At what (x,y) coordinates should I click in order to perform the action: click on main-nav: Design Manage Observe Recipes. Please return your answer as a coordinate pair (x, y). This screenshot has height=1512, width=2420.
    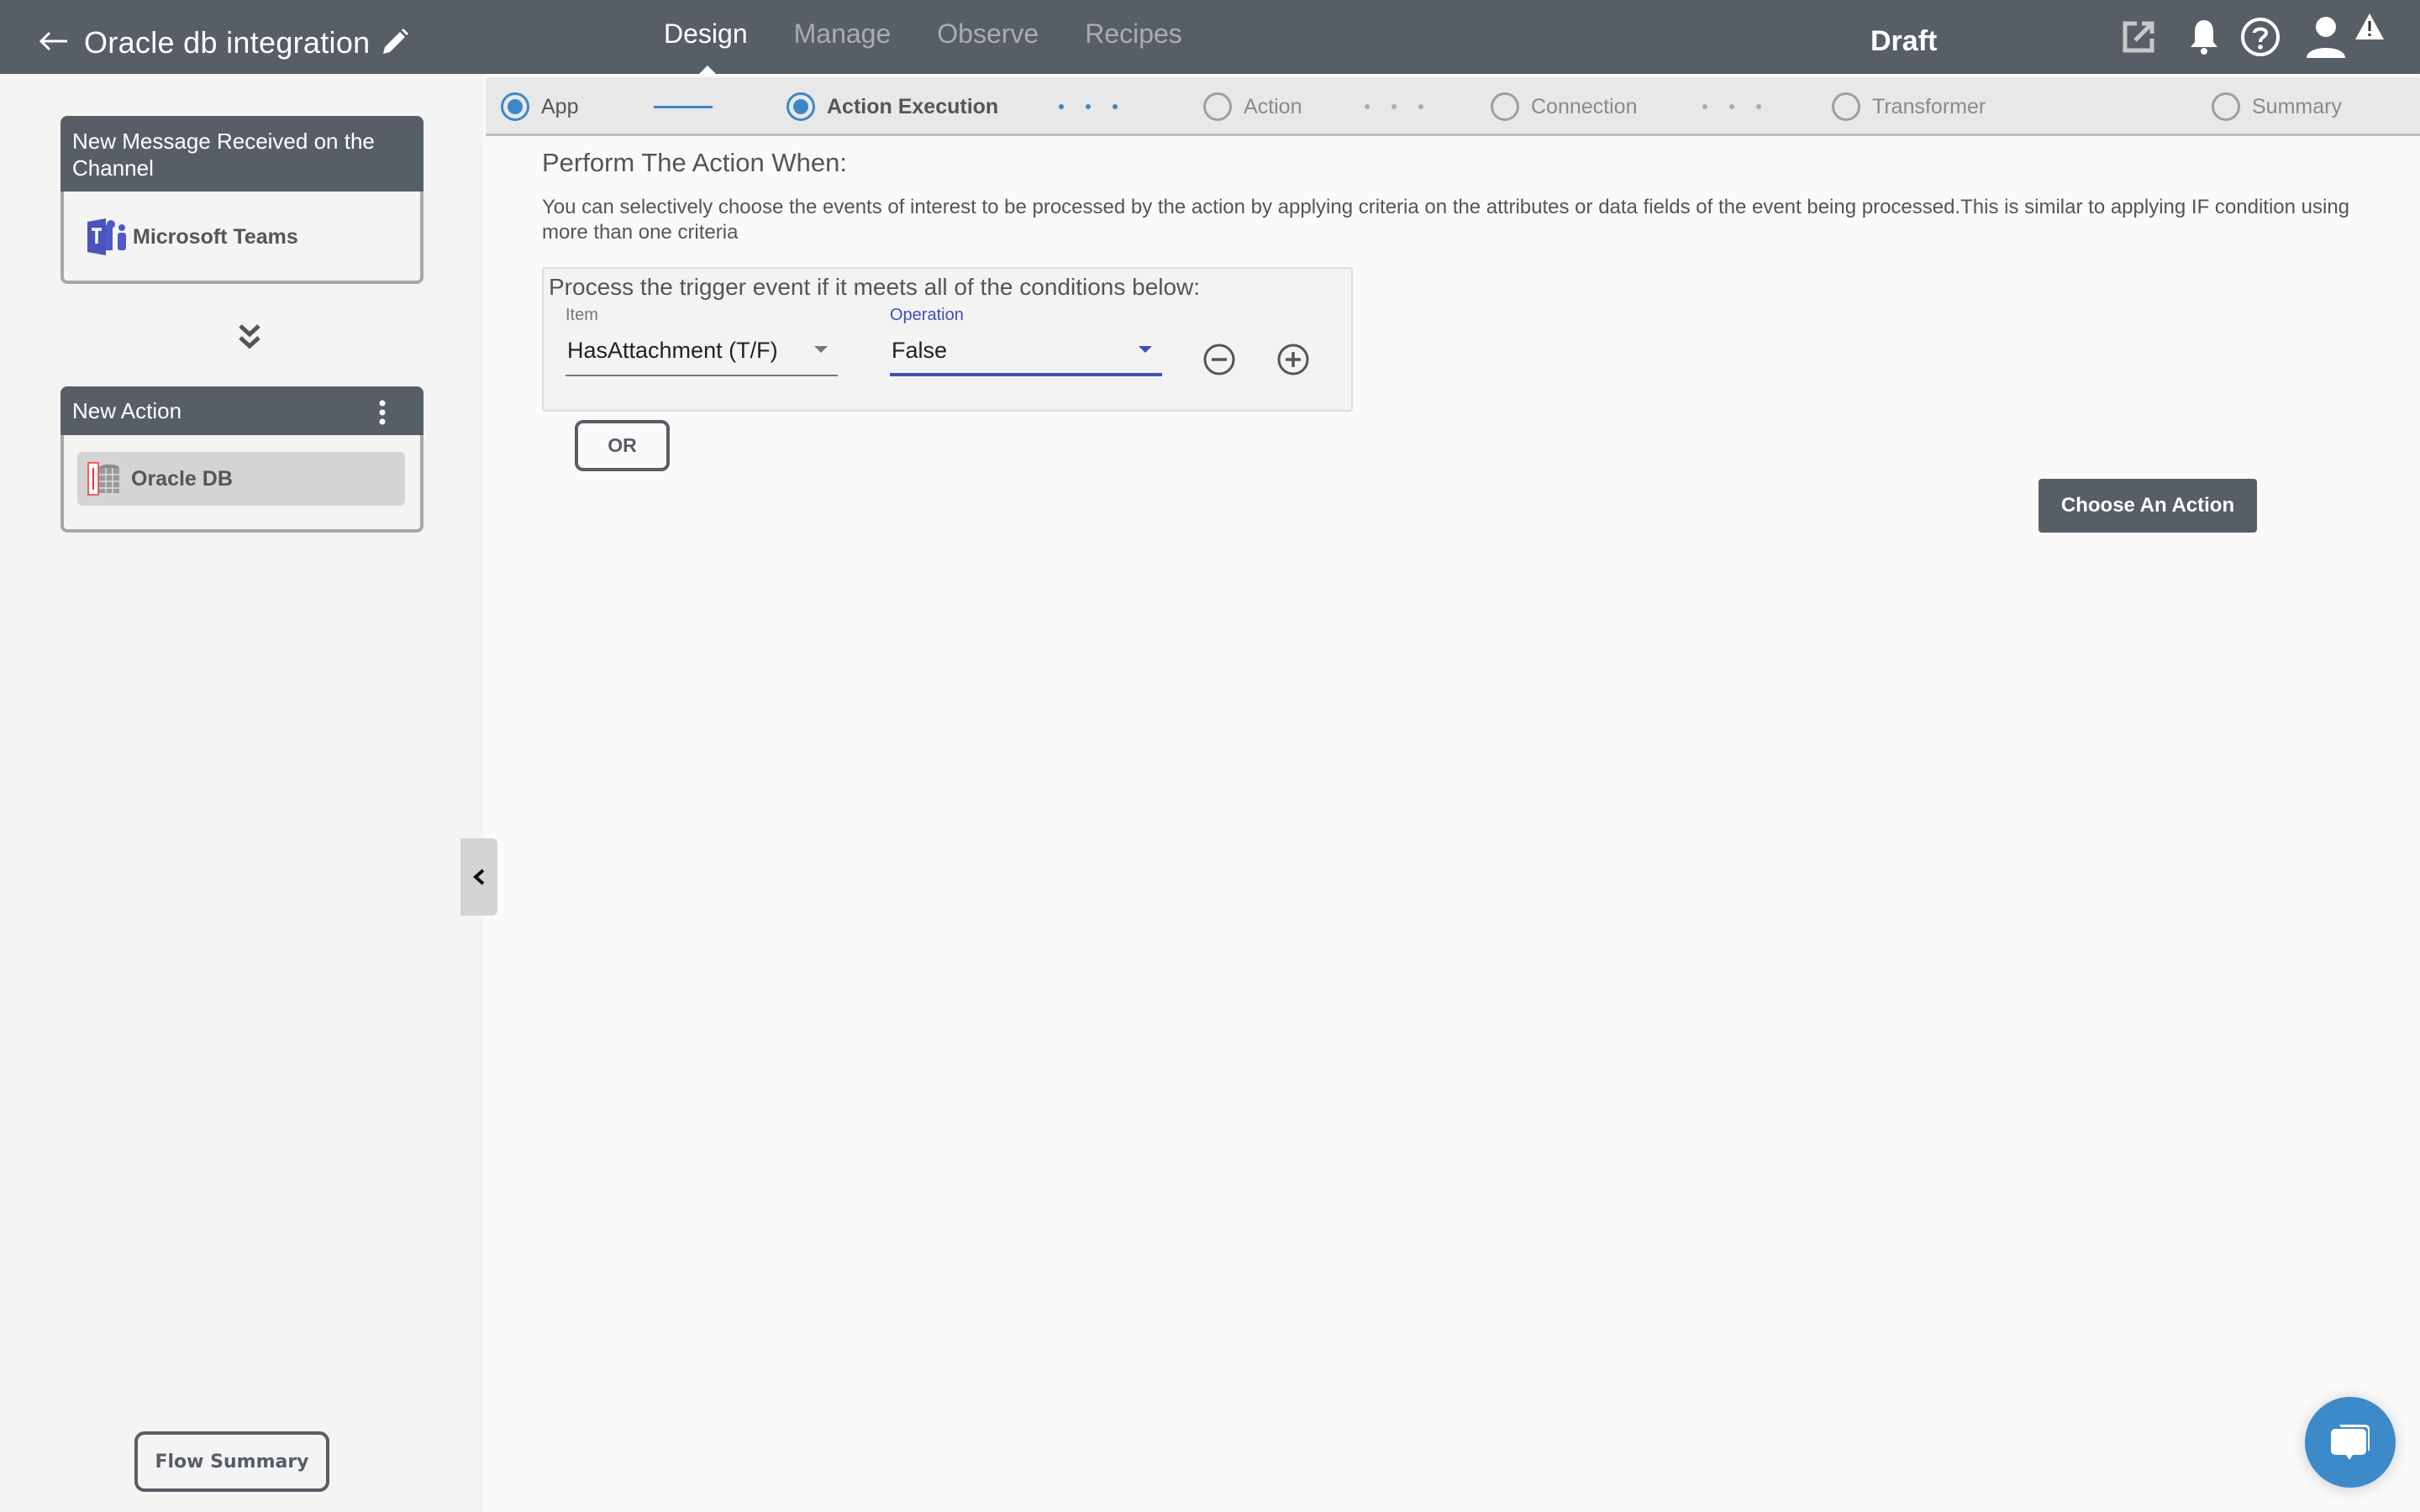
    Looking at the image, I should click on (946, 34).